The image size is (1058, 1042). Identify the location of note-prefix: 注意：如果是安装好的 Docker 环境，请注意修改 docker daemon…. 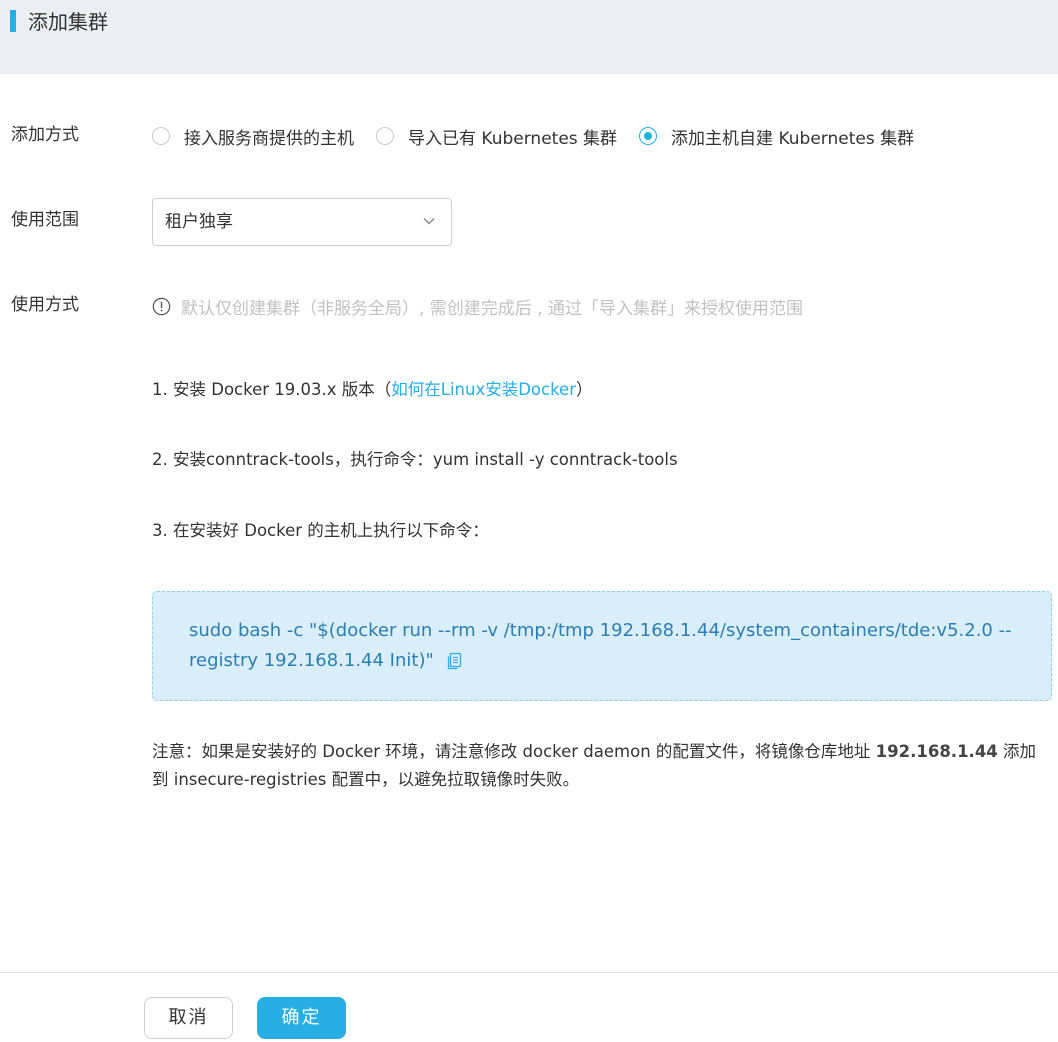
(514, 751).